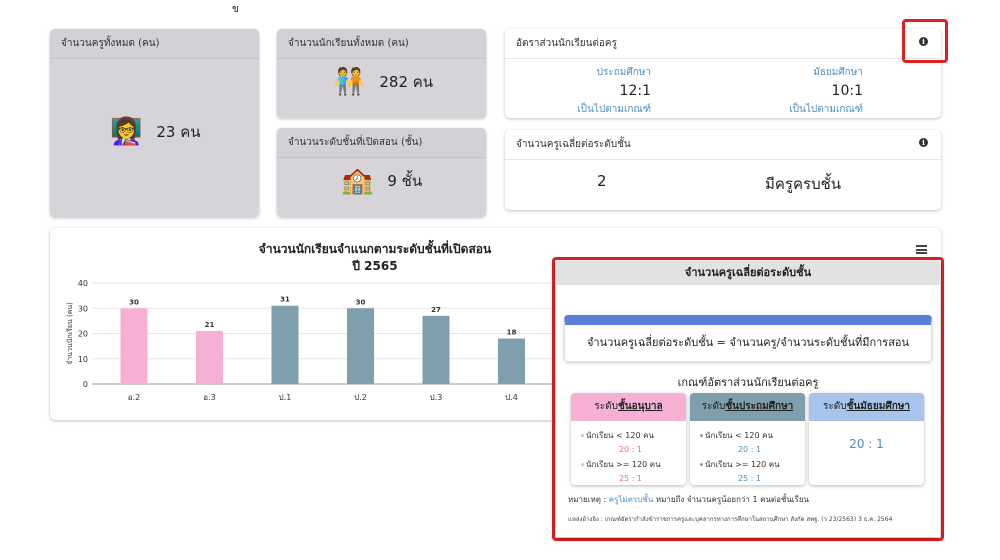 This screenshot has width=1000, height=560. Describe the element at coordinates (640, 406) in the screenshot. I see `kindergarten-level: ชั้นอนุบาล` at that location.